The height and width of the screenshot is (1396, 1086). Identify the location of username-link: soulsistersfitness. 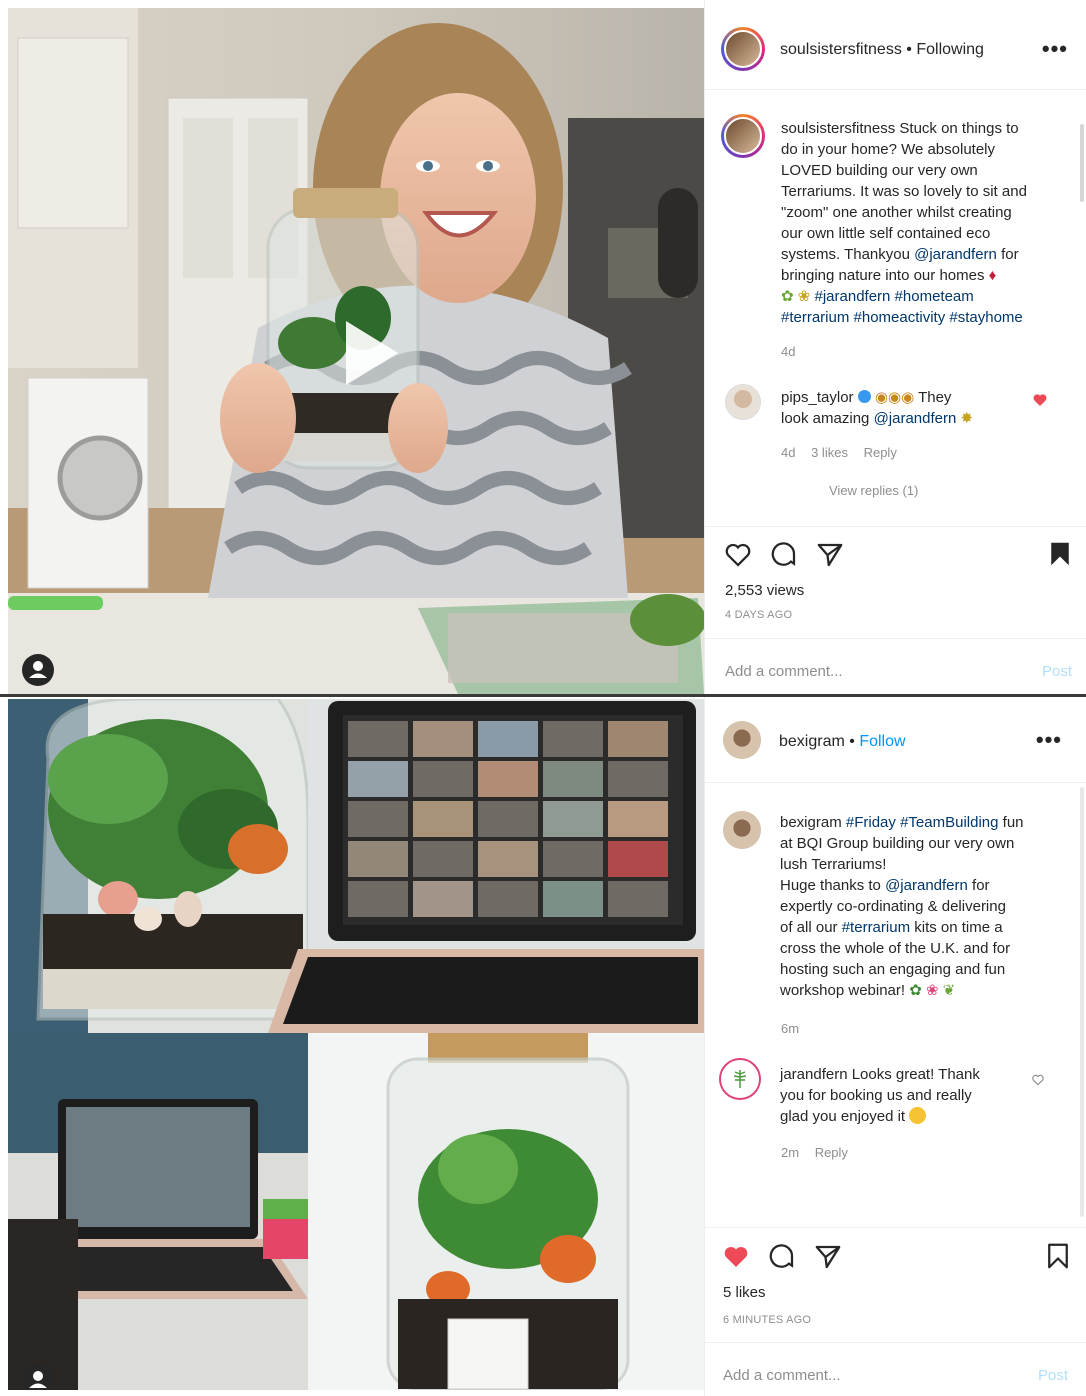
(841, 49).